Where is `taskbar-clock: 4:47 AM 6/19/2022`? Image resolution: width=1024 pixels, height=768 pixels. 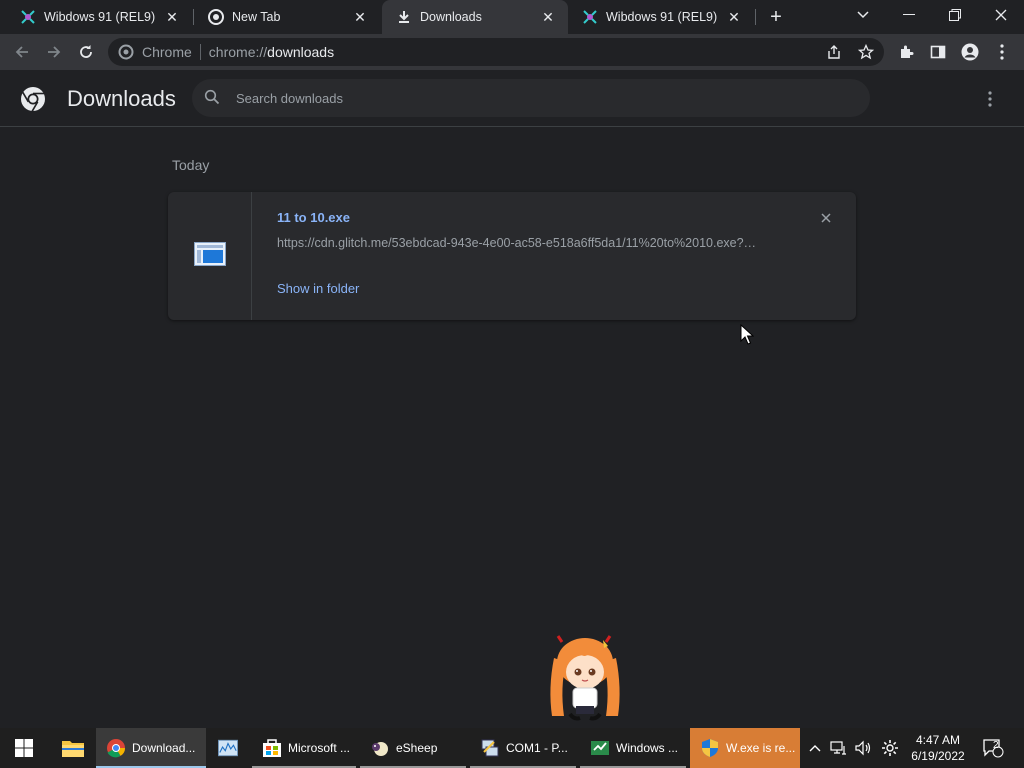 taskbar-clock: 4:47 AM 6/19/2022 is located at coordinates (938, 748).